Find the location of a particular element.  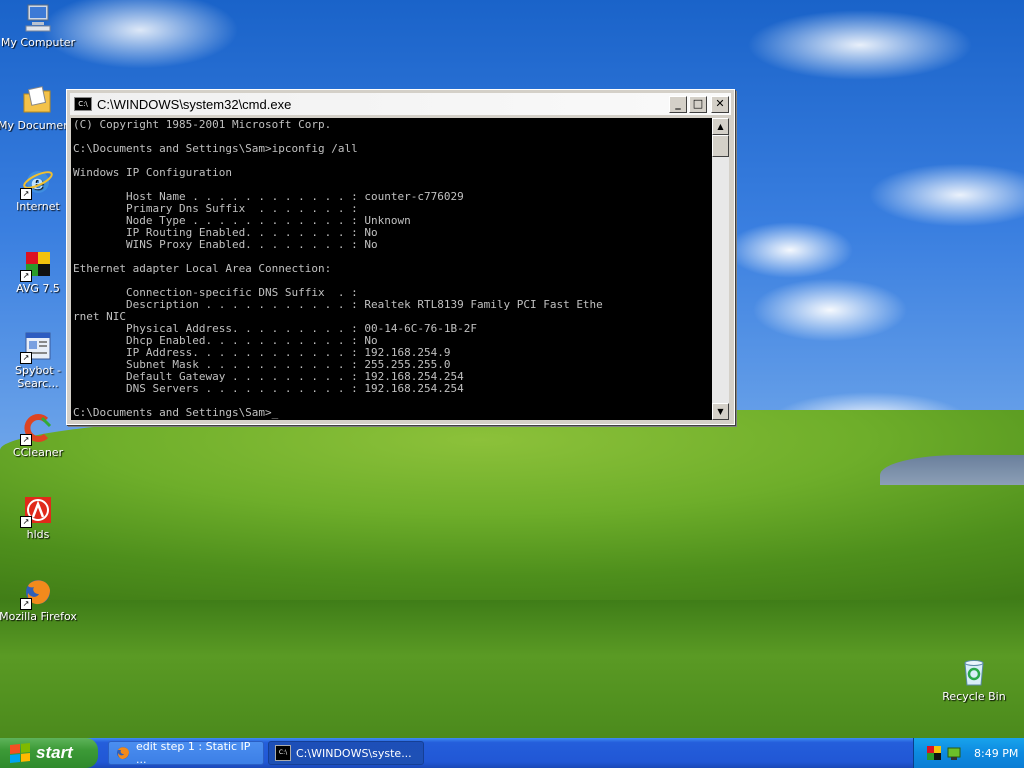

desktop-icon-label: Recycle Bin is located at coordinates (974, 696).